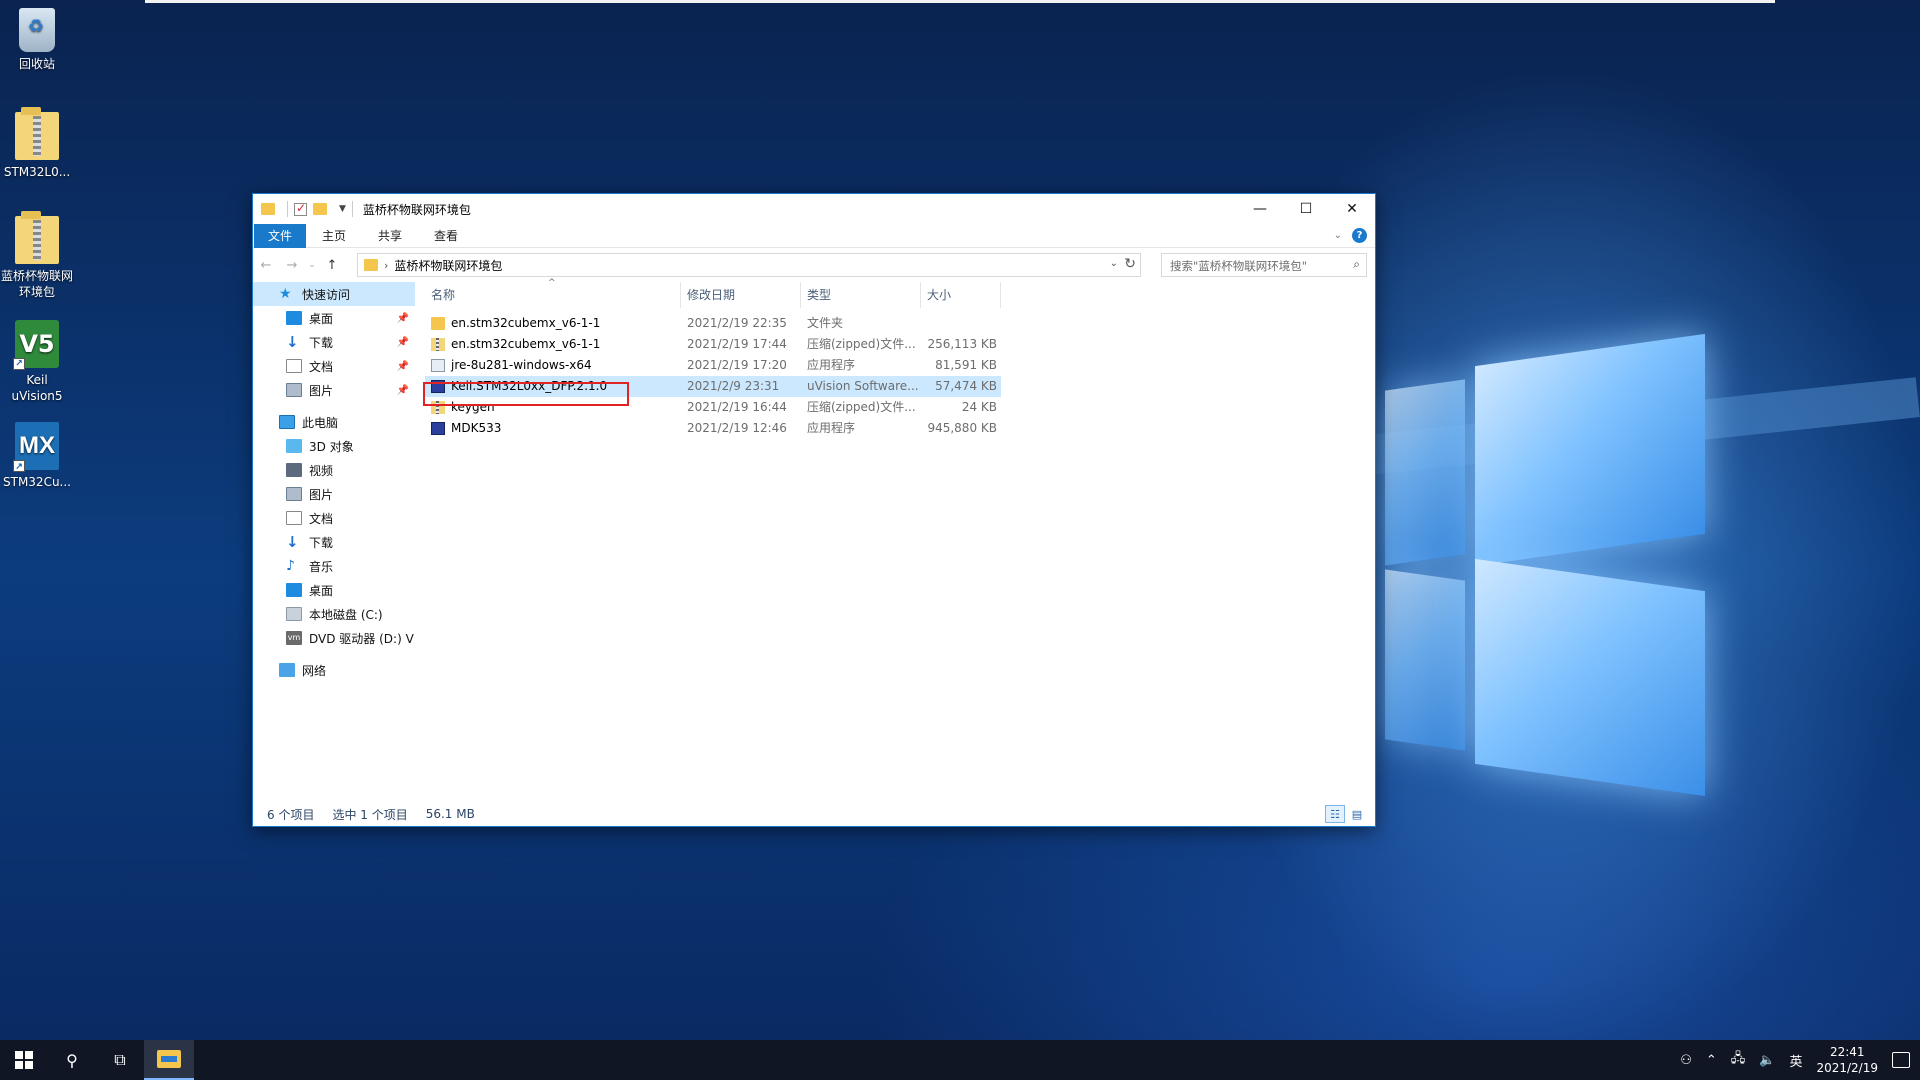  I want to click on nav-label: 本地磁盘 (C:), so click(346, 614).